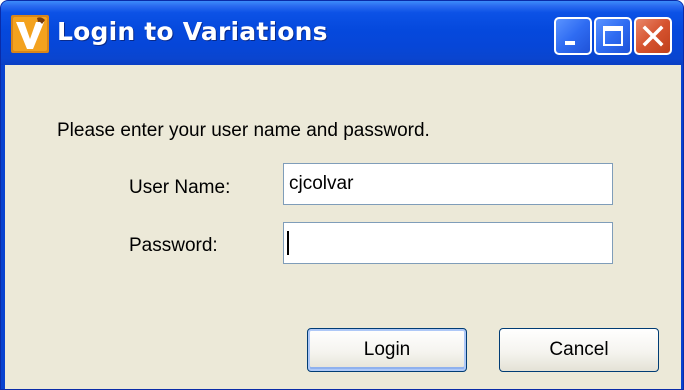  What do you see at coordinates (653, 36) in the screenshot?
I see `close-button` at bounding box center [653, 36].